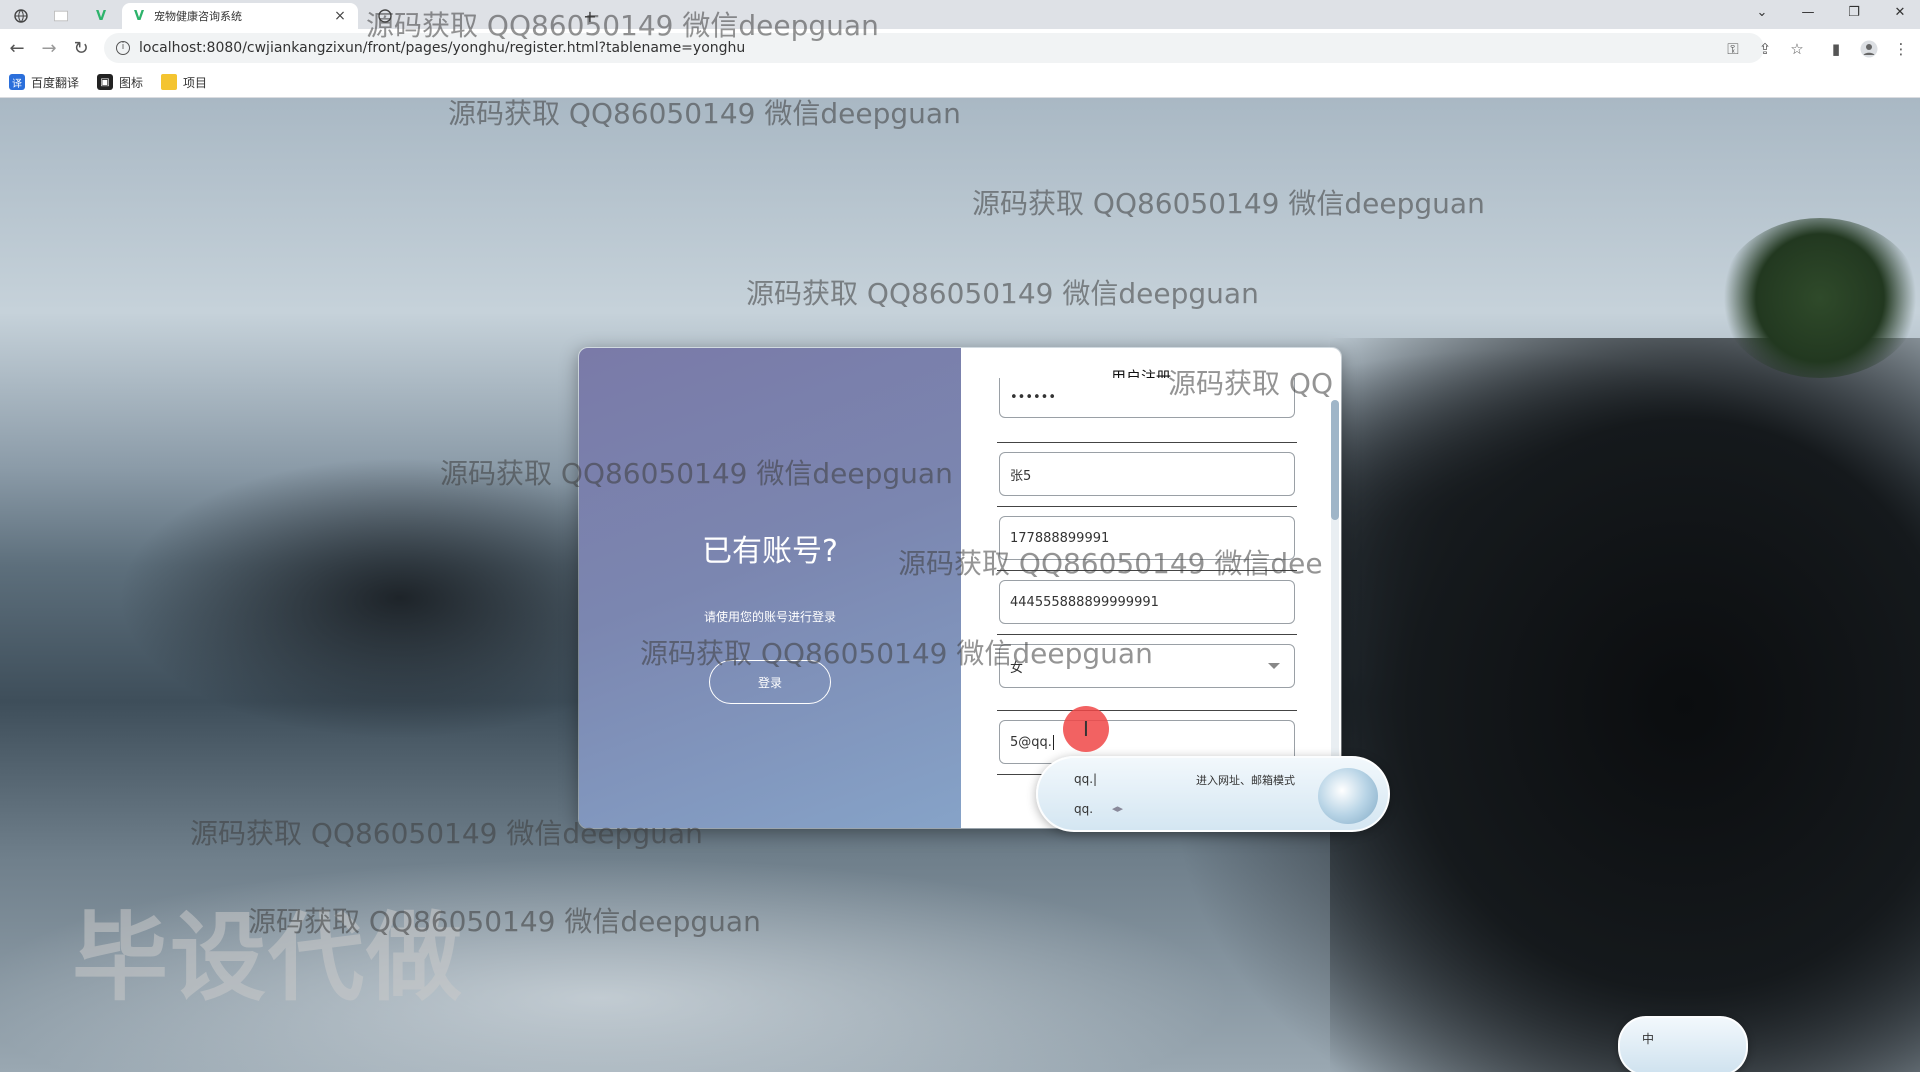 The height and width of the screenshot is (1072, 1920). Describe the element at coordinates (1053, 742) in the screenshot. I see `text-caret` at that location.